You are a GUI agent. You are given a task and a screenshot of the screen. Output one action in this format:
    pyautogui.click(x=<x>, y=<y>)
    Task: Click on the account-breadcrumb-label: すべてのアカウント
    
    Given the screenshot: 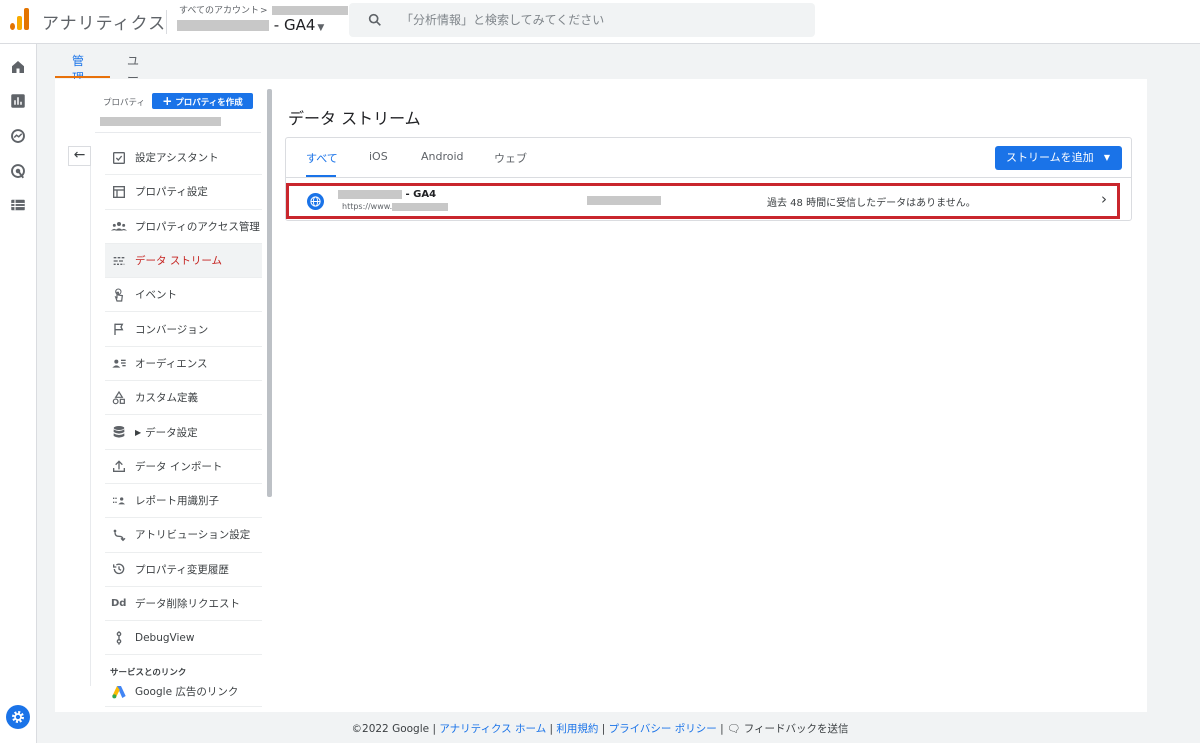 What is the action you would take?
    pyautogui.click(x=219, y=11)
    